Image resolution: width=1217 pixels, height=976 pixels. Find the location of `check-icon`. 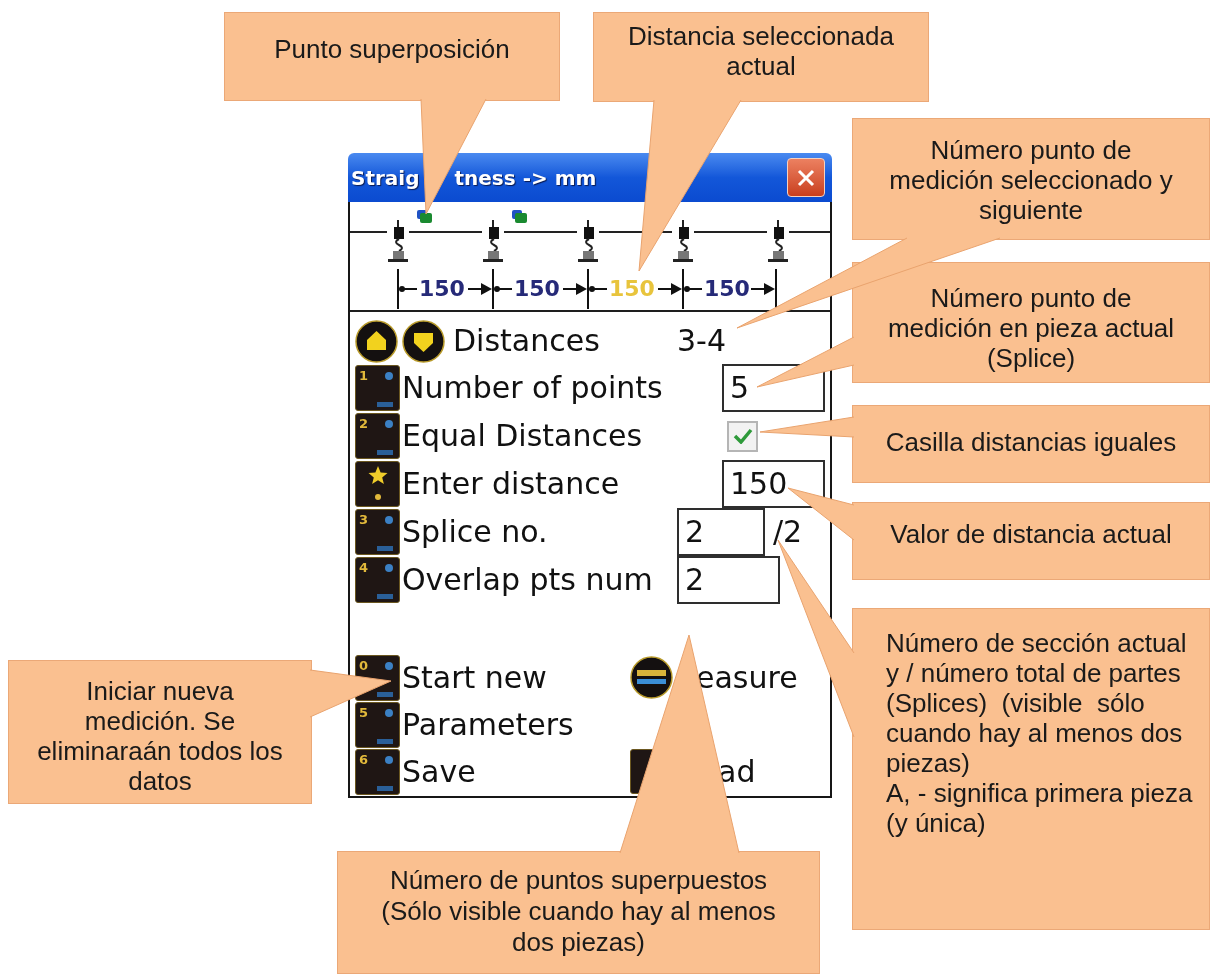

check-icon is located at coordinates (742, 436).